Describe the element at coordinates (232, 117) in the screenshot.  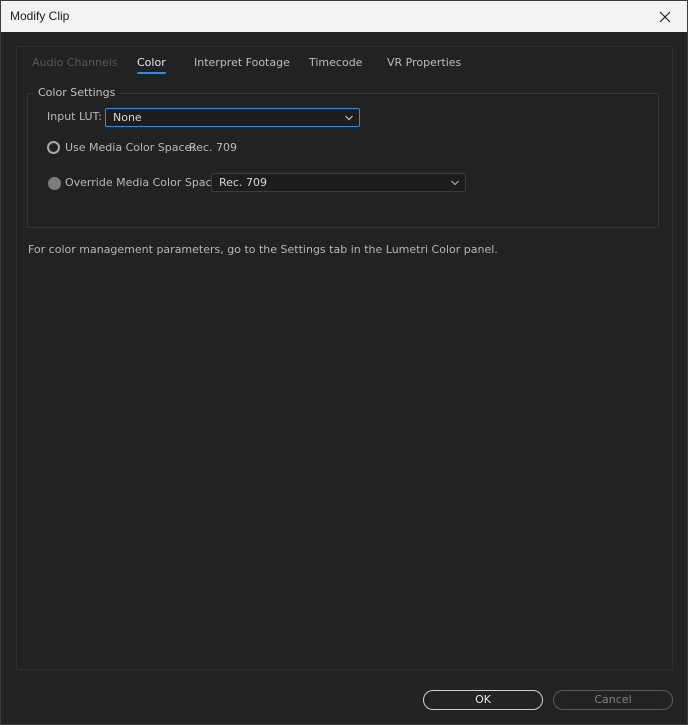
I see `input-lut-dropdown: None` at that location.